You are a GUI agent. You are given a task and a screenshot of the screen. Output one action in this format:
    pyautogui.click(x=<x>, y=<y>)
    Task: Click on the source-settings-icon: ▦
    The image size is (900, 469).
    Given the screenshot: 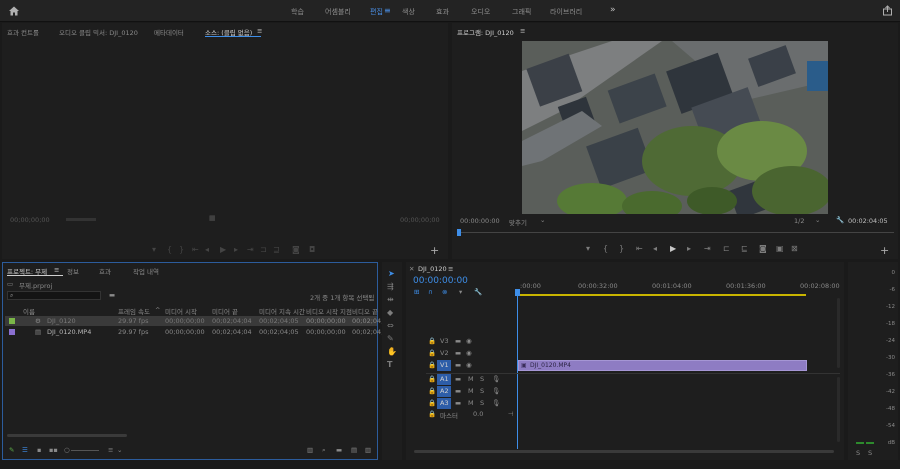 What is the action you would take?
    pyautogui.click(x=212, y=218)
    